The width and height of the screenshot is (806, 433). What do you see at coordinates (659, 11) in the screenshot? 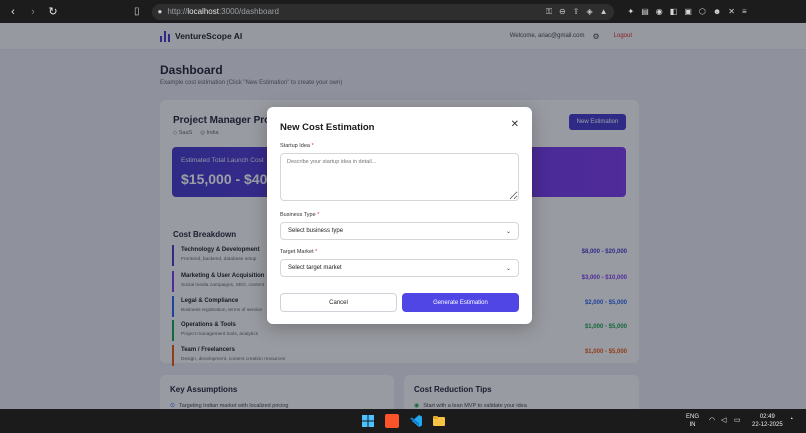
I see `extension-icon: ◉` at bounding box center [659, 11].